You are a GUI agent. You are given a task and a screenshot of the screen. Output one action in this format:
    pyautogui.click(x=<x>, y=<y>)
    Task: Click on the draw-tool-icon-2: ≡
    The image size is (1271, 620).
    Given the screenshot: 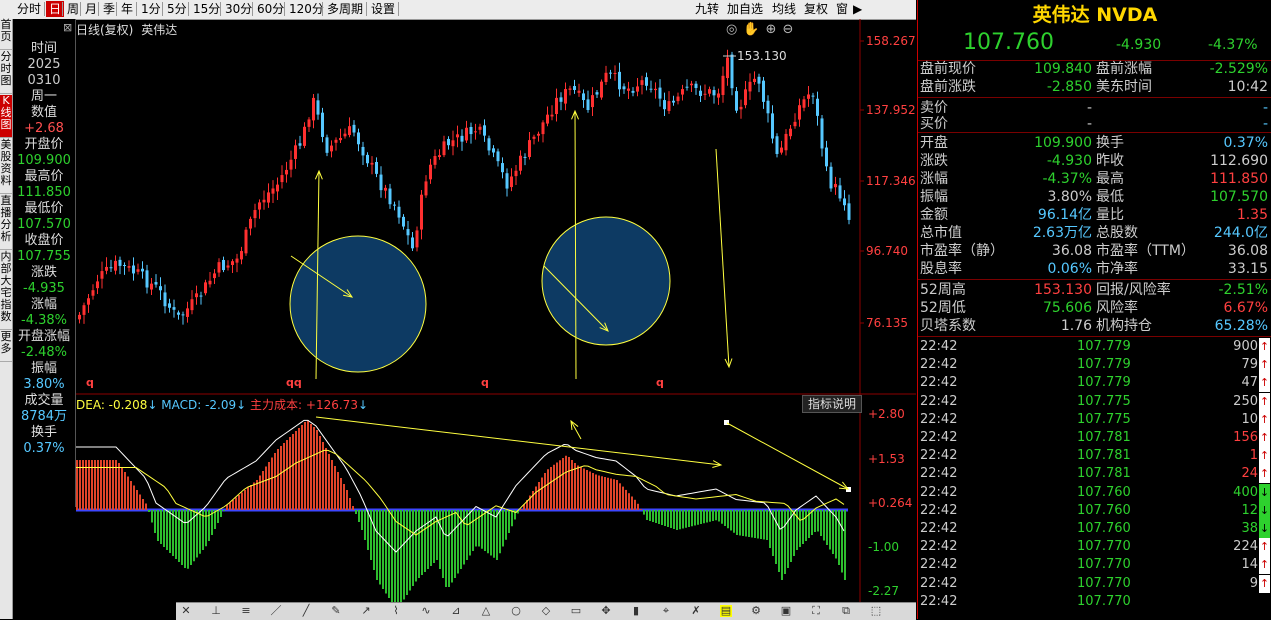 What is the action you would take?
    pyautogui.click(x=246, y=611)
    